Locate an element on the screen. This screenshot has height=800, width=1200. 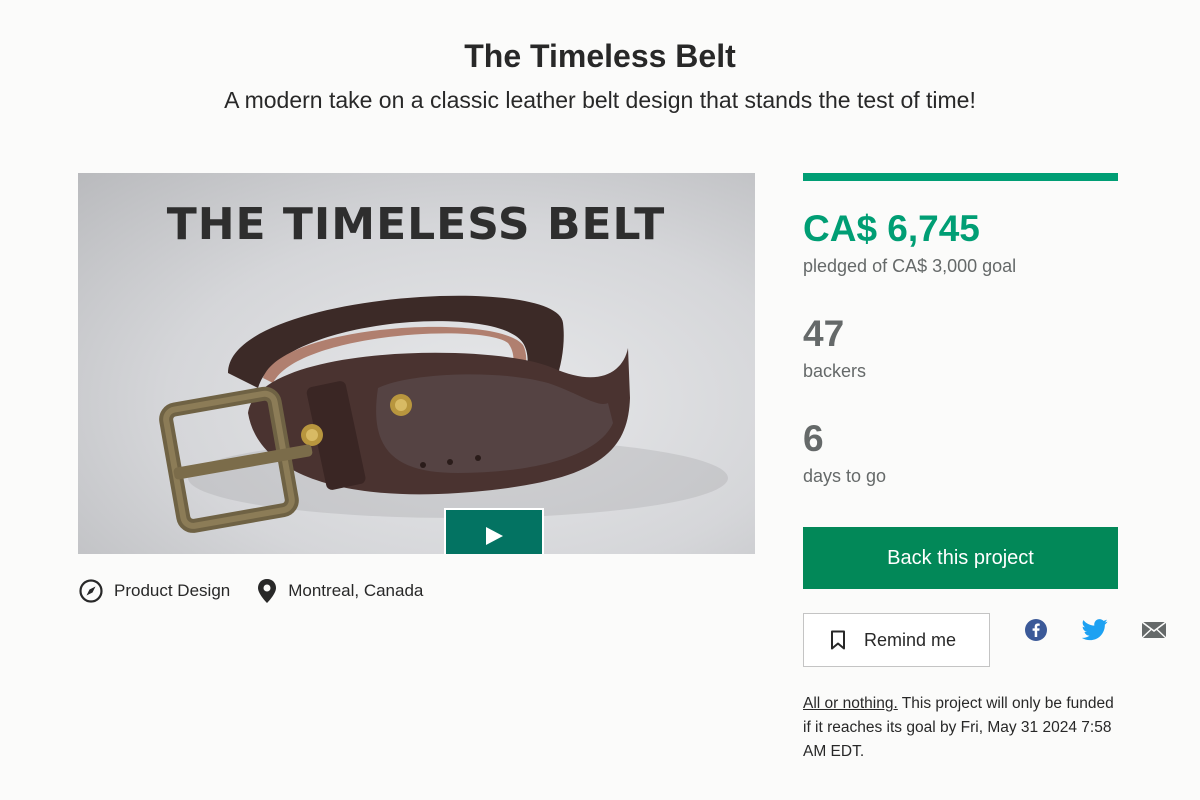
location-link: Montreal, Canada is located at coordinates (339, 591).